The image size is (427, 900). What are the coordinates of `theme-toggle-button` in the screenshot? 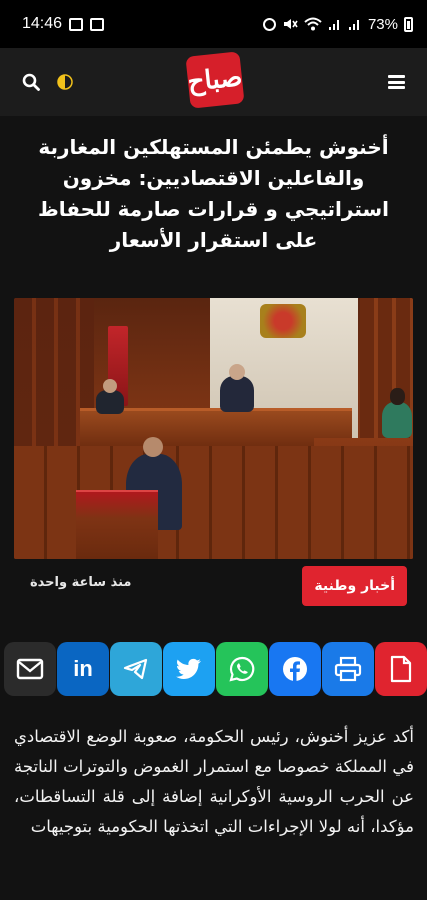 It's located at (65, 82).